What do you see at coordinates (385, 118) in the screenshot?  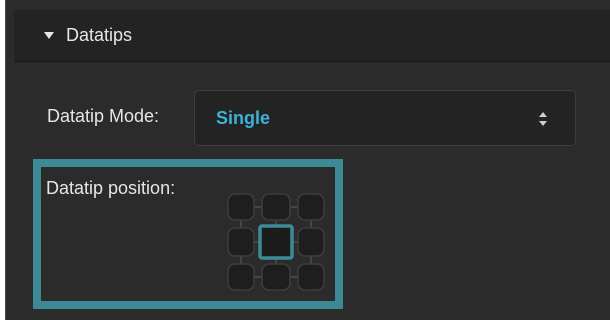 I see `datatip-mode-select: Single` at bounding box center [385, 118].